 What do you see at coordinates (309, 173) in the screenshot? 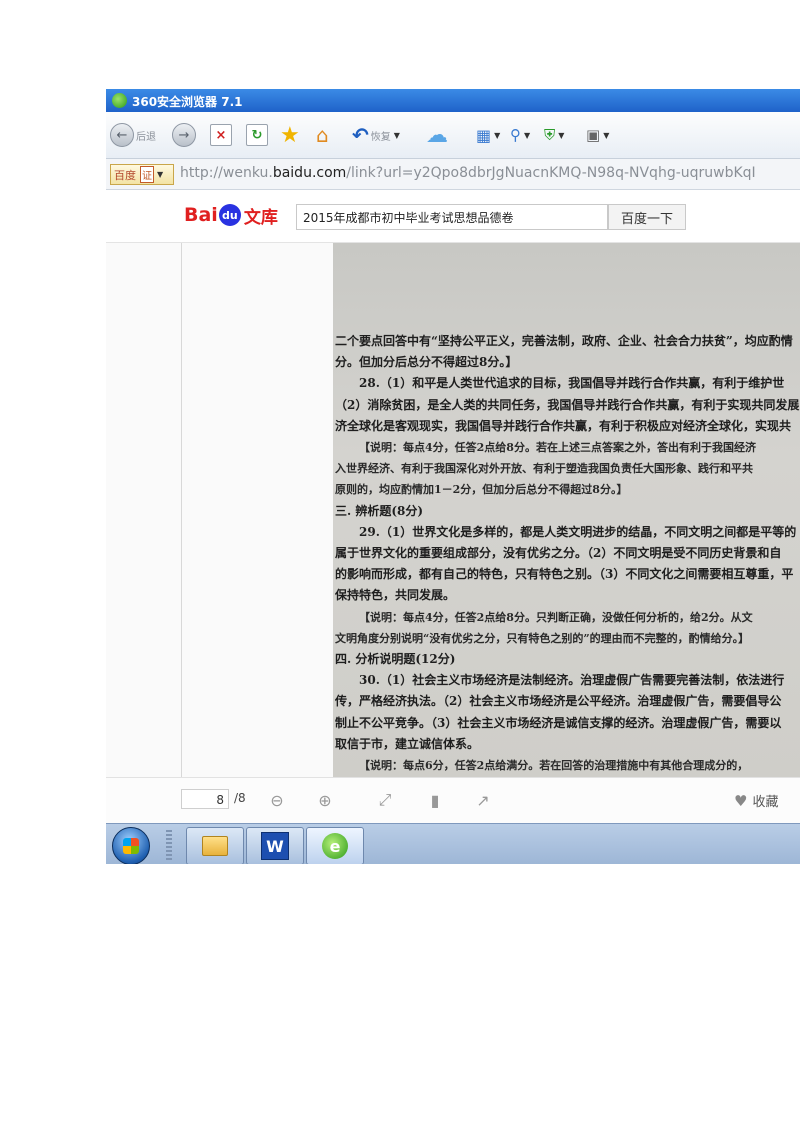
I see `url-domain: baidu.com` at bounding box center [309, 173].